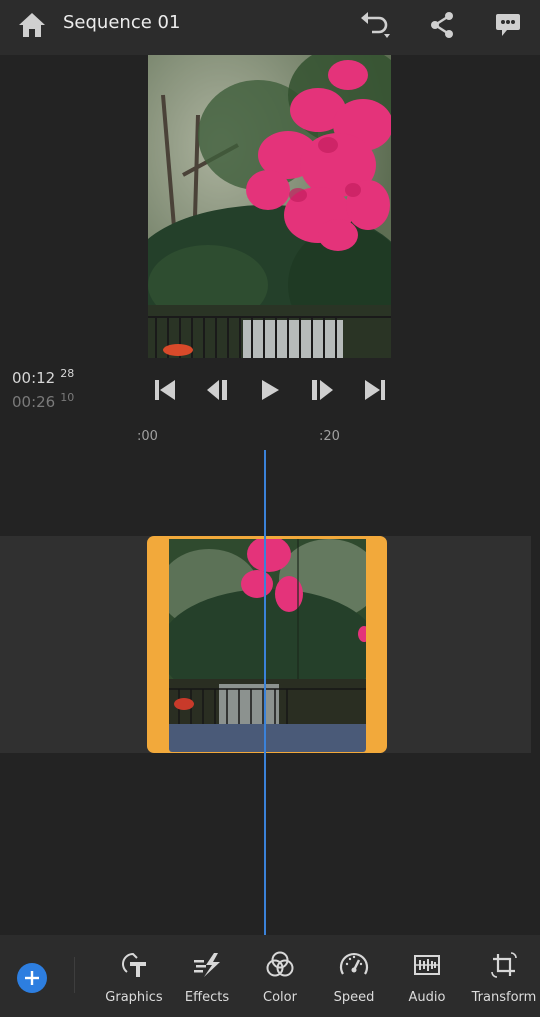 The width and height of the screenshot is (540, 1017). I want to click on tool-color: Color, so click(280, 981).